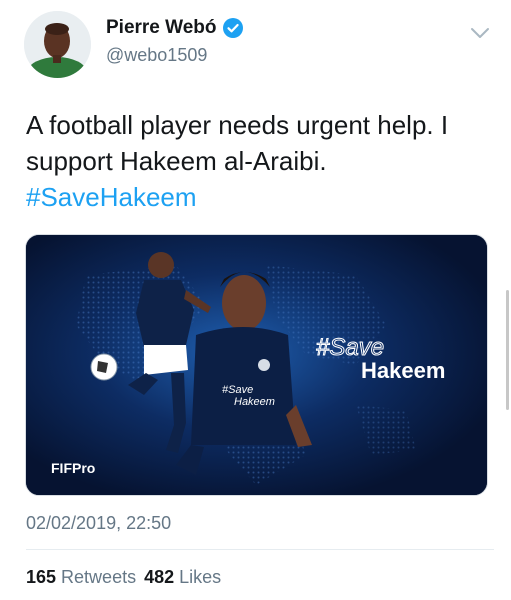  What do you see at coordinates (99, 577) in the screenshot?
I see `retweets-label: Retweets` at bounding box center [99, 577].